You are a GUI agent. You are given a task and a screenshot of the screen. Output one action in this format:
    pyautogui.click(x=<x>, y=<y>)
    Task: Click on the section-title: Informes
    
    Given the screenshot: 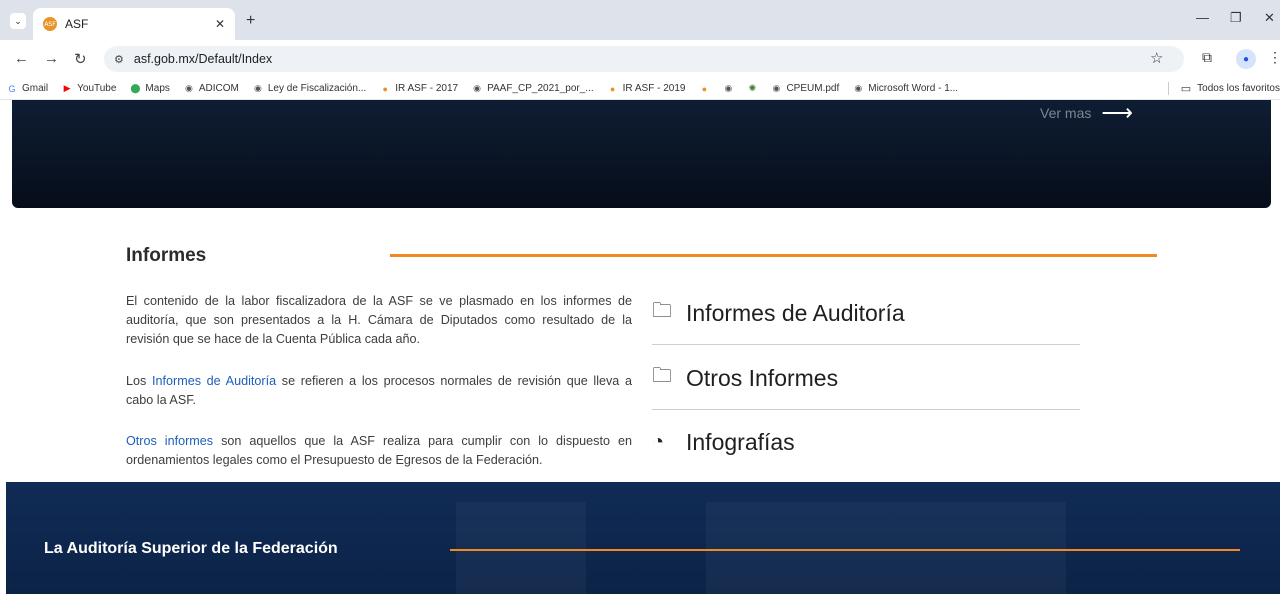 What is the action you would take?
    pyautogui.click(x=166, y=255)
    